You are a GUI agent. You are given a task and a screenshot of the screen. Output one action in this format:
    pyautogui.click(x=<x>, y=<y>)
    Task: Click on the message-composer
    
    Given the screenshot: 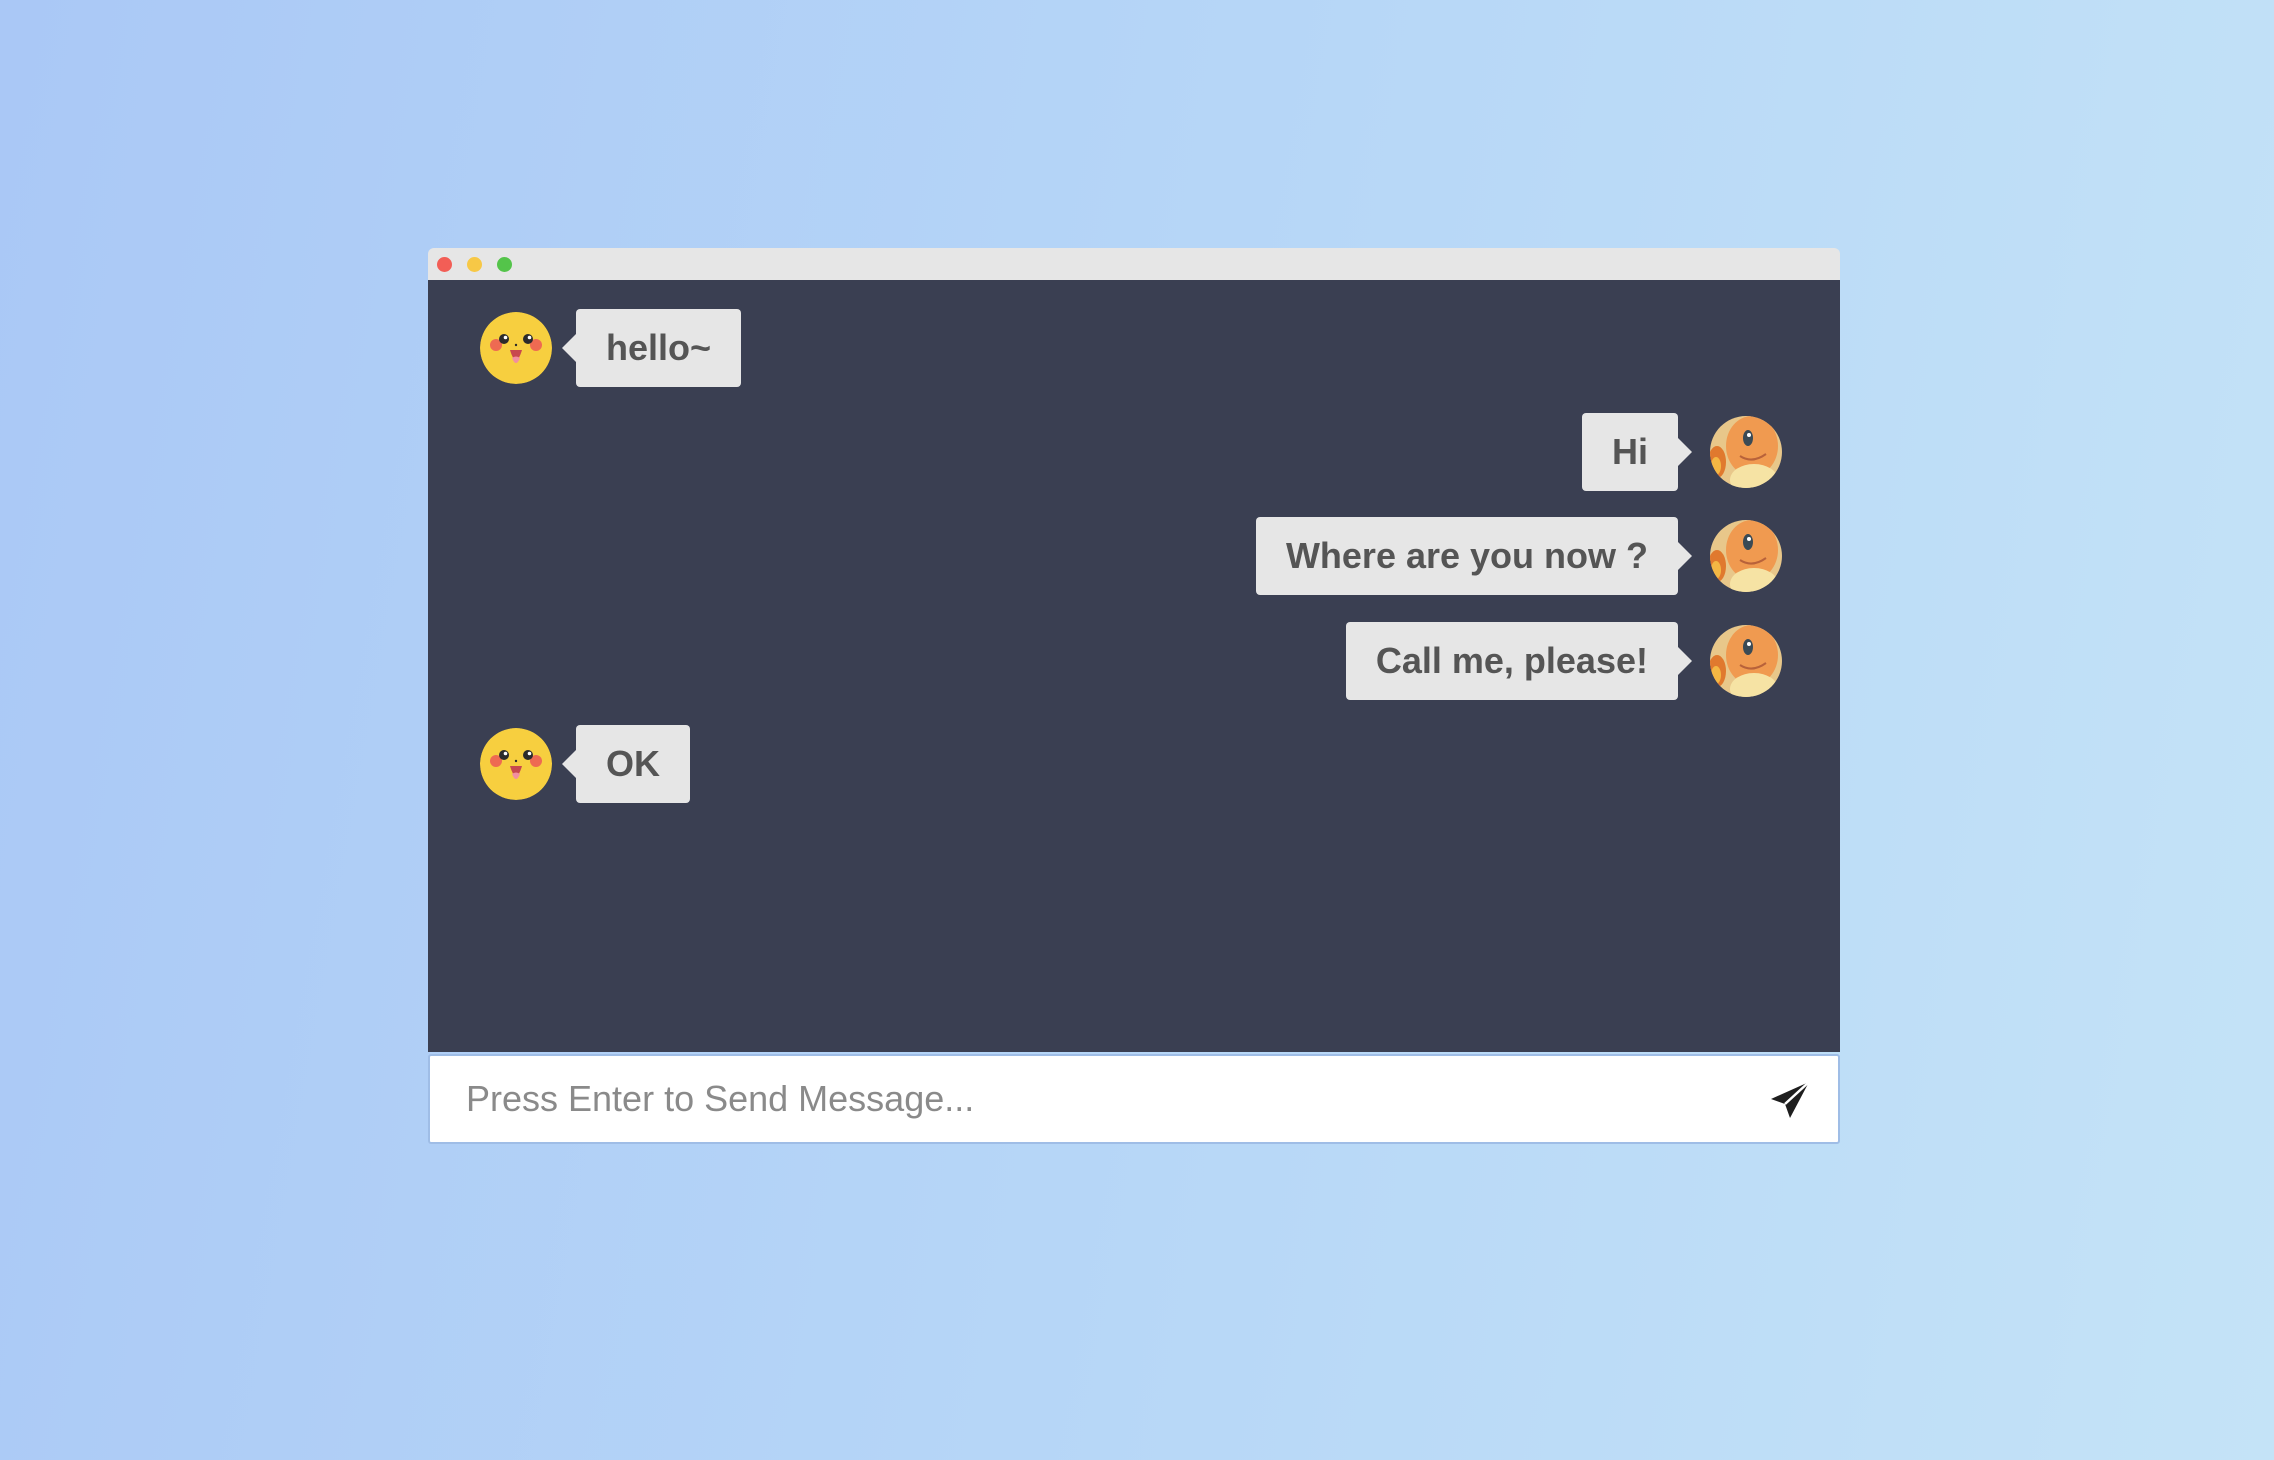 What is the action you would take?
    pyautogui.click(x=1134, y=1099)
    